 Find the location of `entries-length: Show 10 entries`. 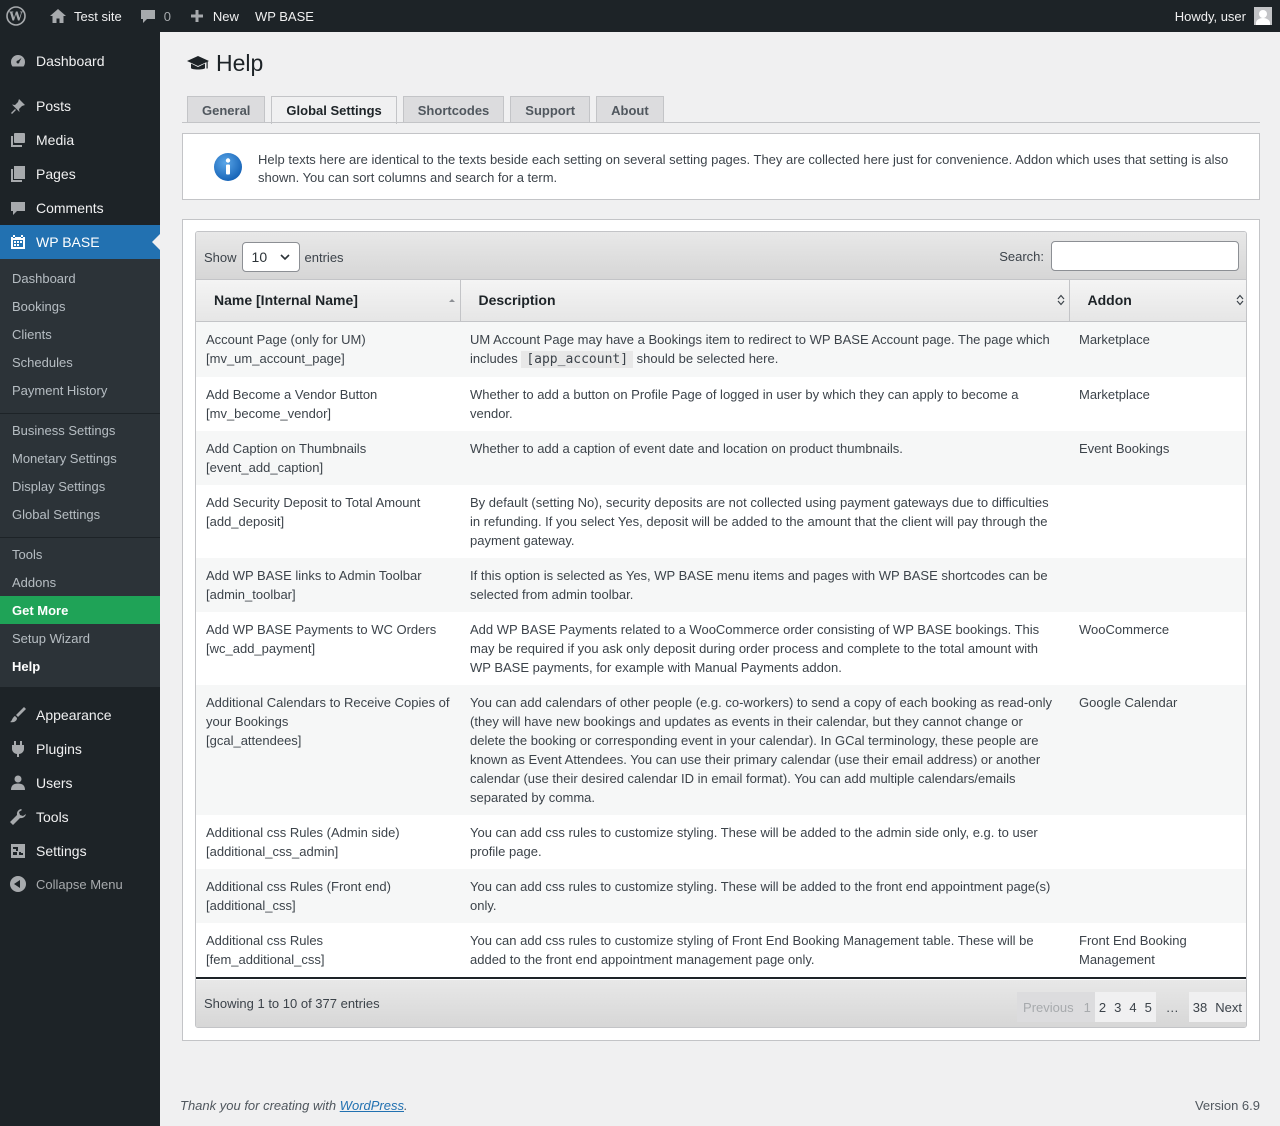

entries-length: Show 10 entries is located at coordinates (274, 257).